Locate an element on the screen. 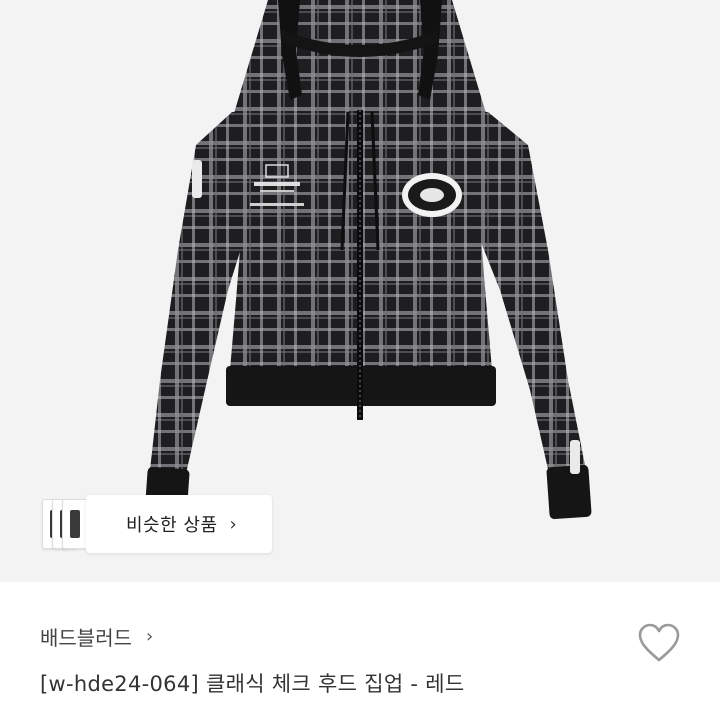 This screenshot has height=720, width=720. similar-products-button: 비슷한 상품 › is located at coordinates (154, 524).